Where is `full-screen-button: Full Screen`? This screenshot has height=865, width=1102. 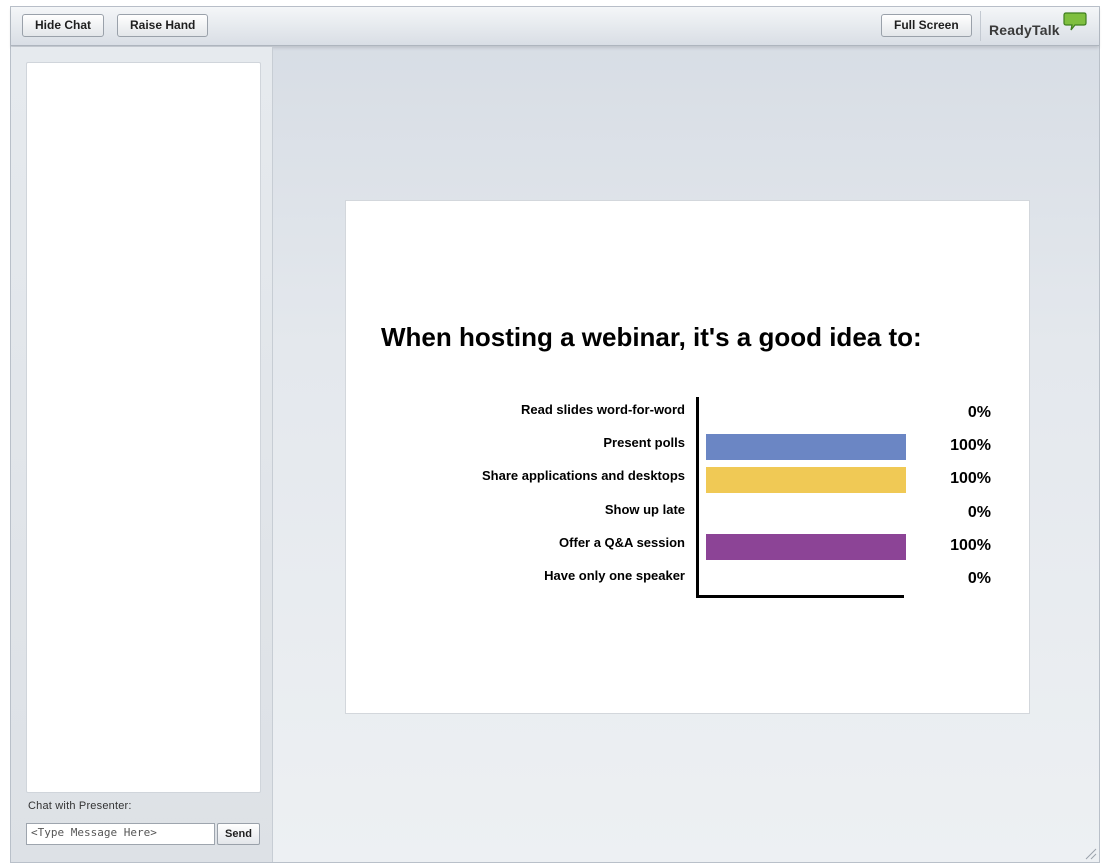
full-screen-button: Full Screen is located at coordinates (926, 25).